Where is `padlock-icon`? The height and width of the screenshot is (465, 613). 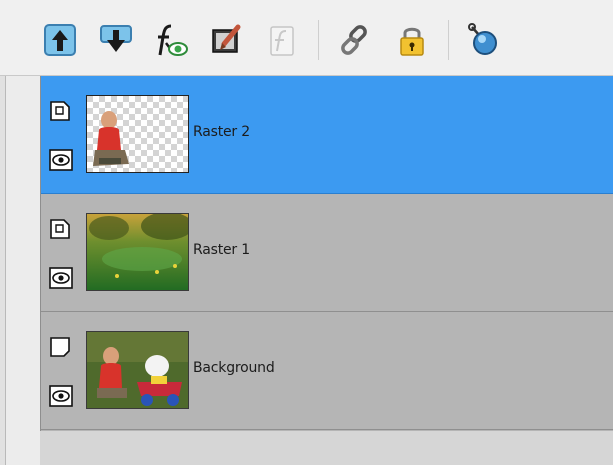 padlock-icon is located at coordinates (412, 41).